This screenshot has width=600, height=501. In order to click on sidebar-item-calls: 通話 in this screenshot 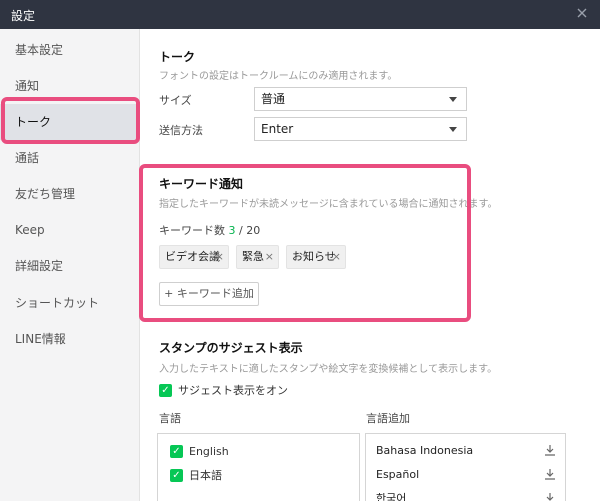, I will do `click(69, 158)`.